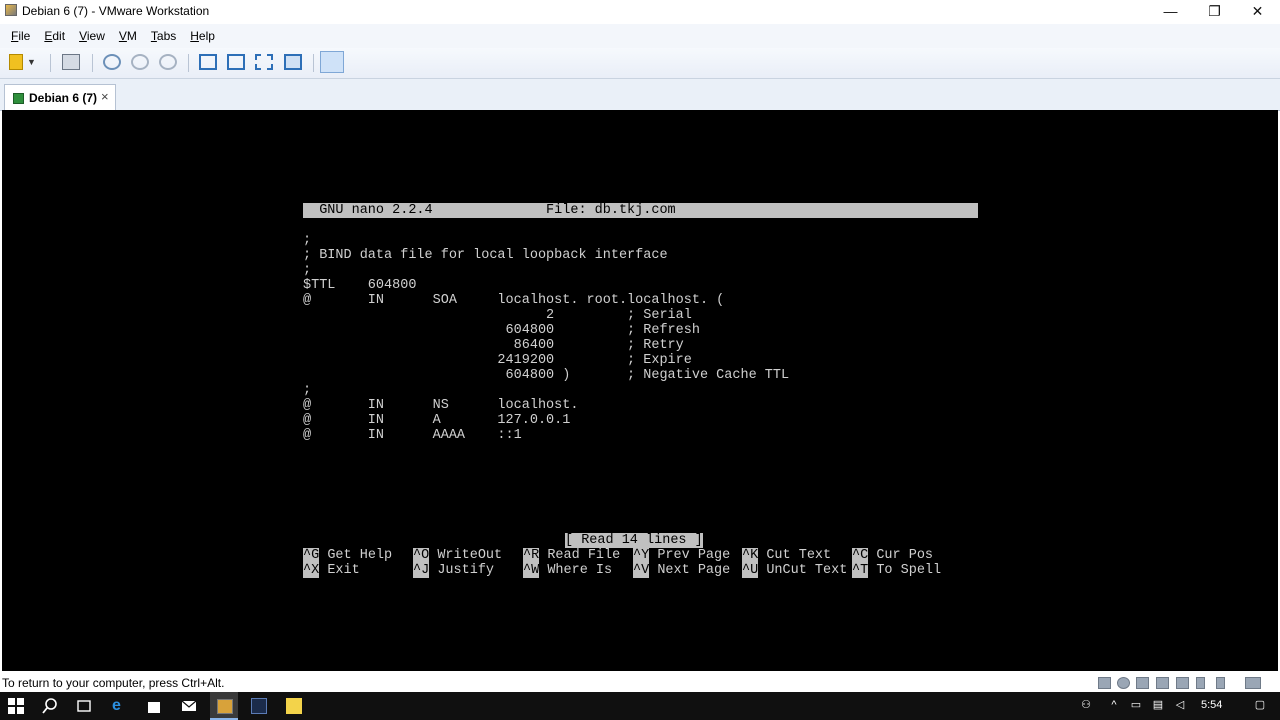 This screenshot has width=1280, height=720. I want to click on unity-icon, so click(293, 62).